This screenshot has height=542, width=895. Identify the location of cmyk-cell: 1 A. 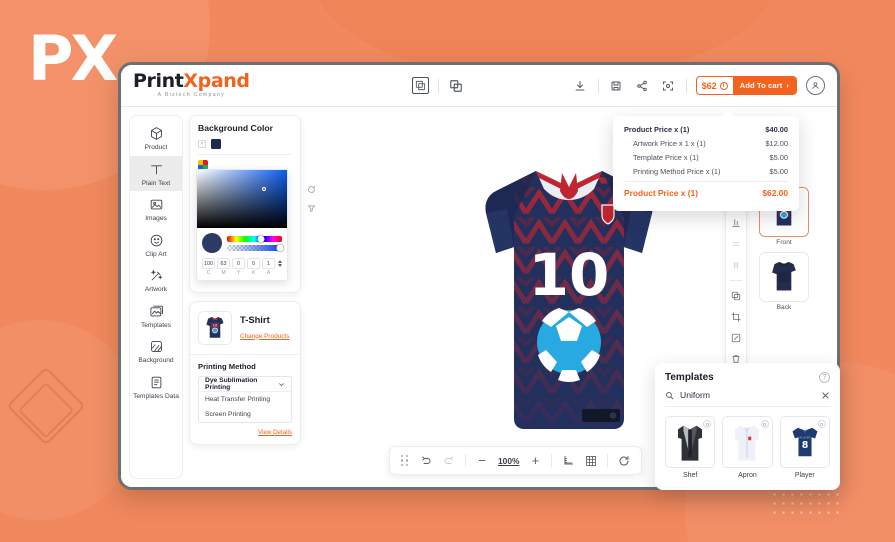
(268, 267).